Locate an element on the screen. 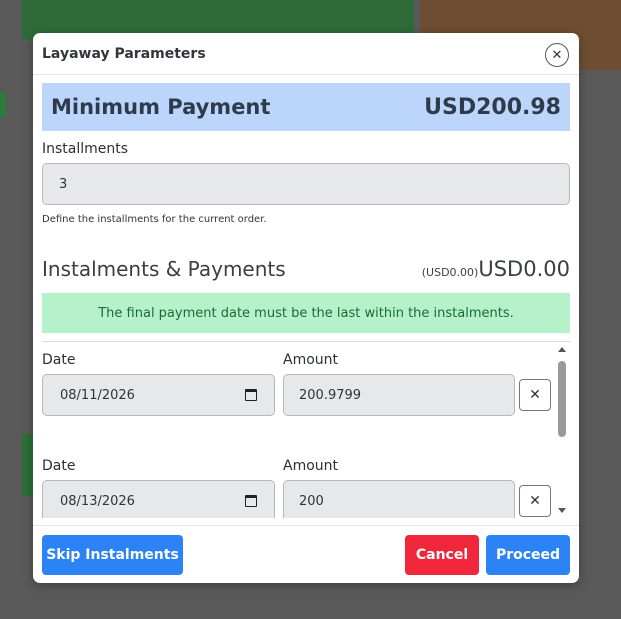 This screenshot has height=619, width=621. payment-amount-value: 200 is located at coordinates (311, 501).